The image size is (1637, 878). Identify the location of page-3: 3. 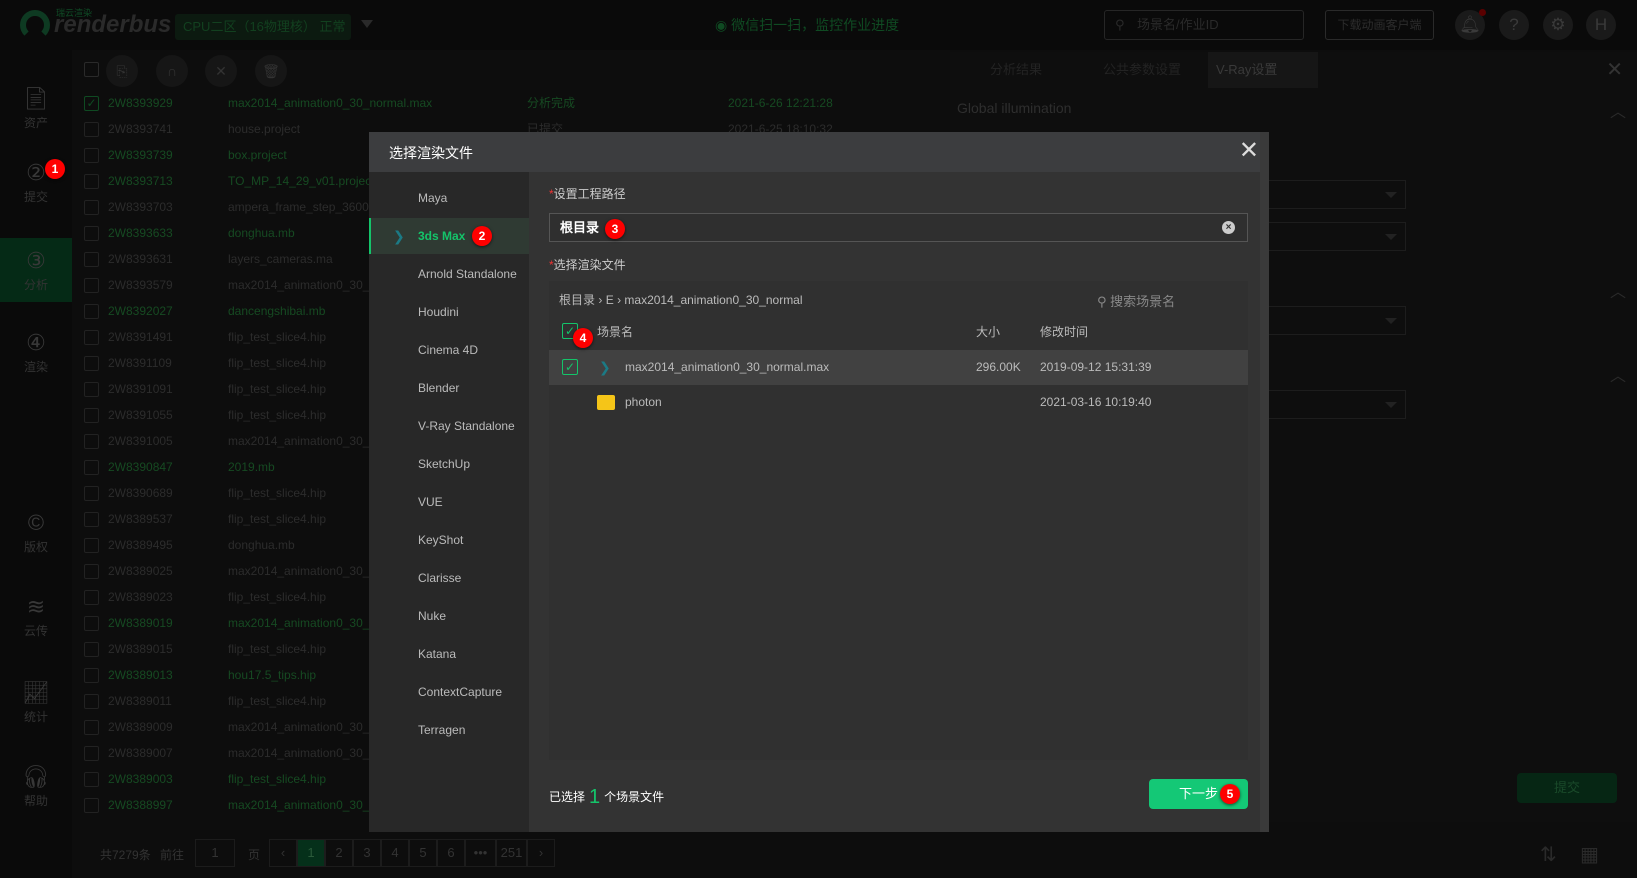
(367, 853).